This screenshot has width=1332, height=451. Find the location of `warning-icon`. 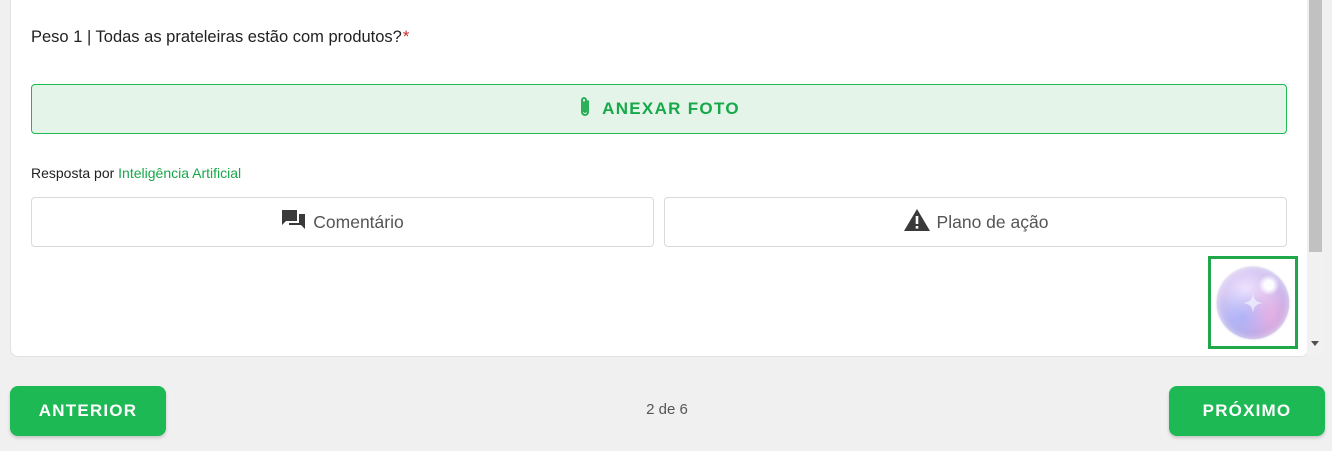

warning-icon is located at coordinates (920, 222).